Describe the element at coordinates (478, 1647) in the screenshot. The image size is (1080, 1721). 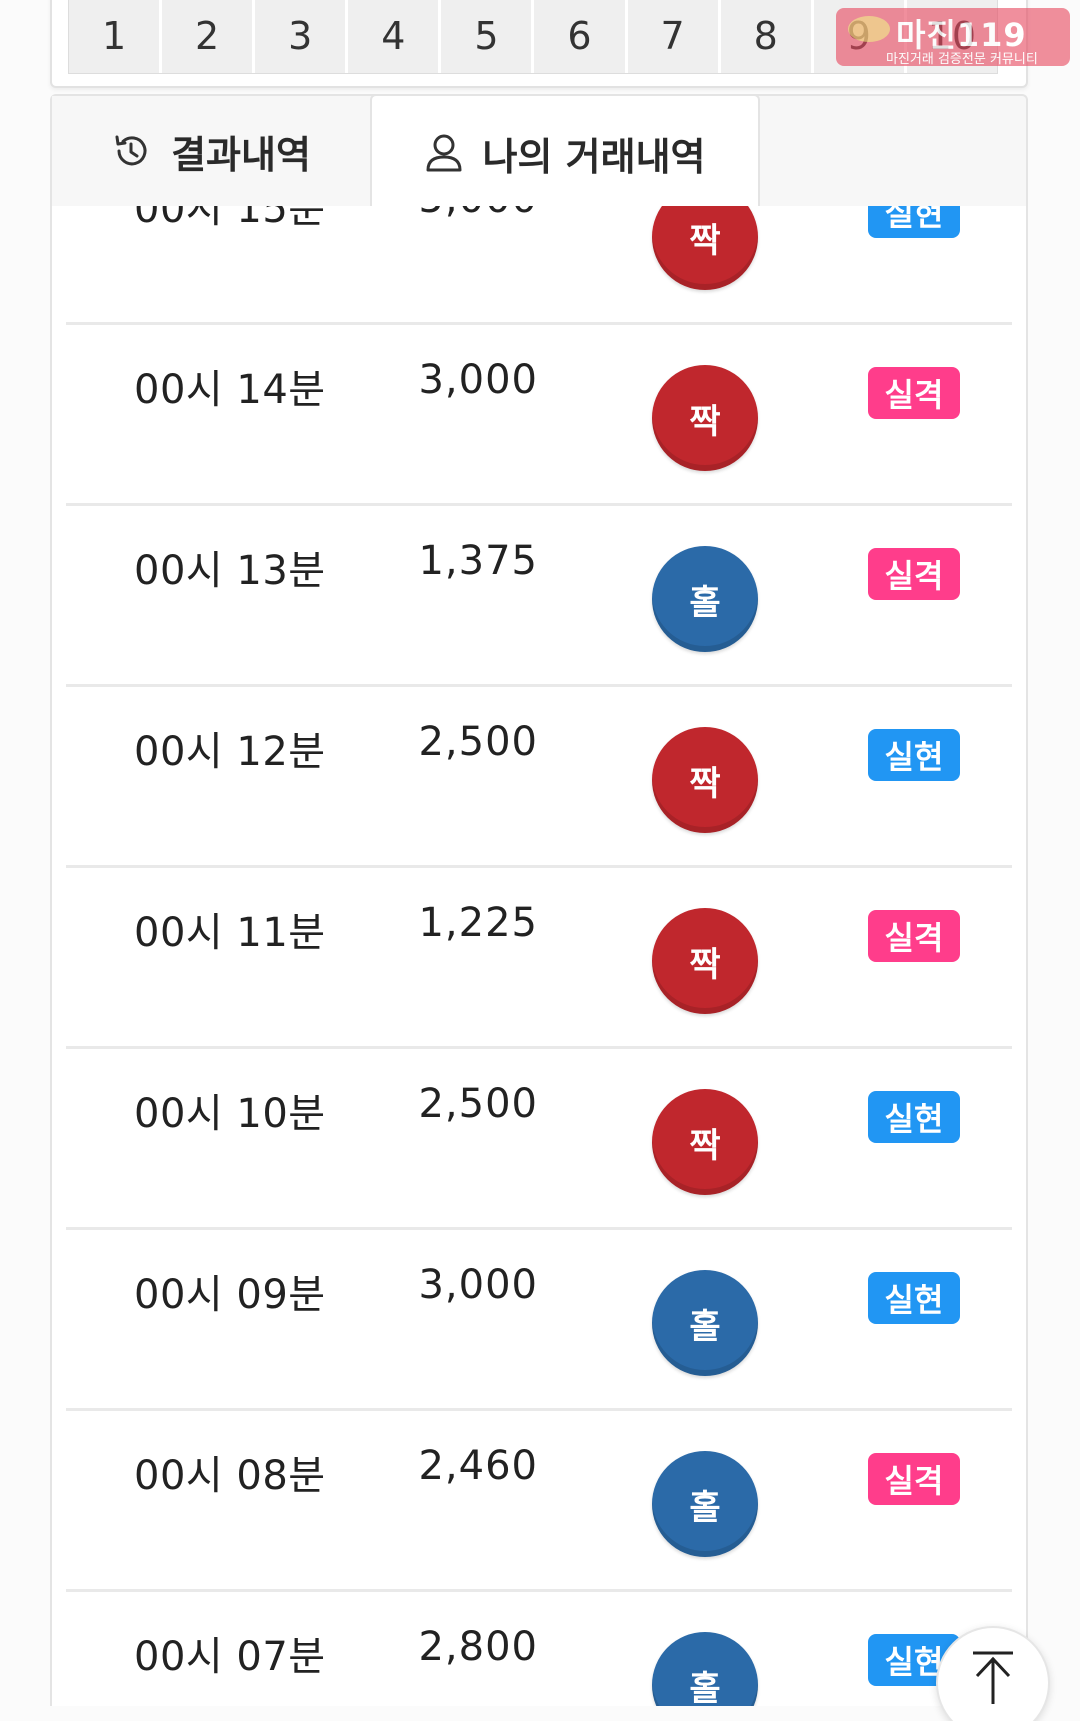
I see `trade-amount: 2,800` at that location.